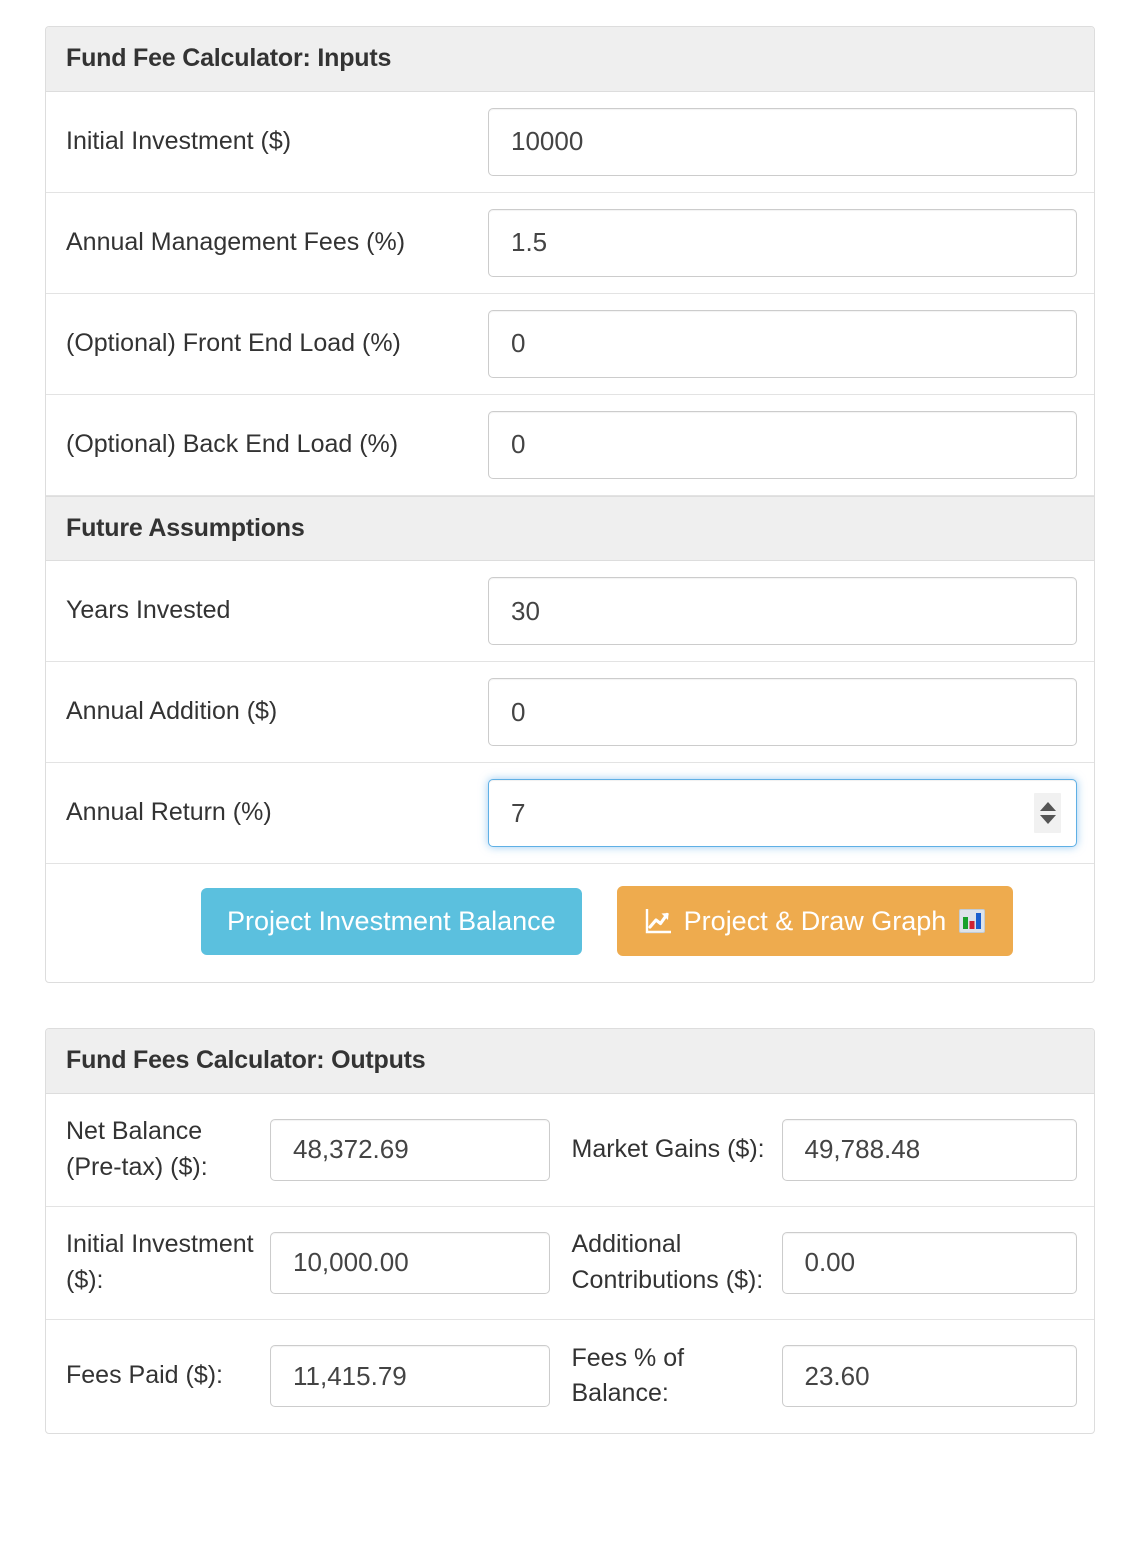 This screenshot has width=1130, height=1560. What do you see at coordinates (1047, 819) in the screenshot?
I see `stepper-down-arrow-icon` at bounding box center [1047, 819].